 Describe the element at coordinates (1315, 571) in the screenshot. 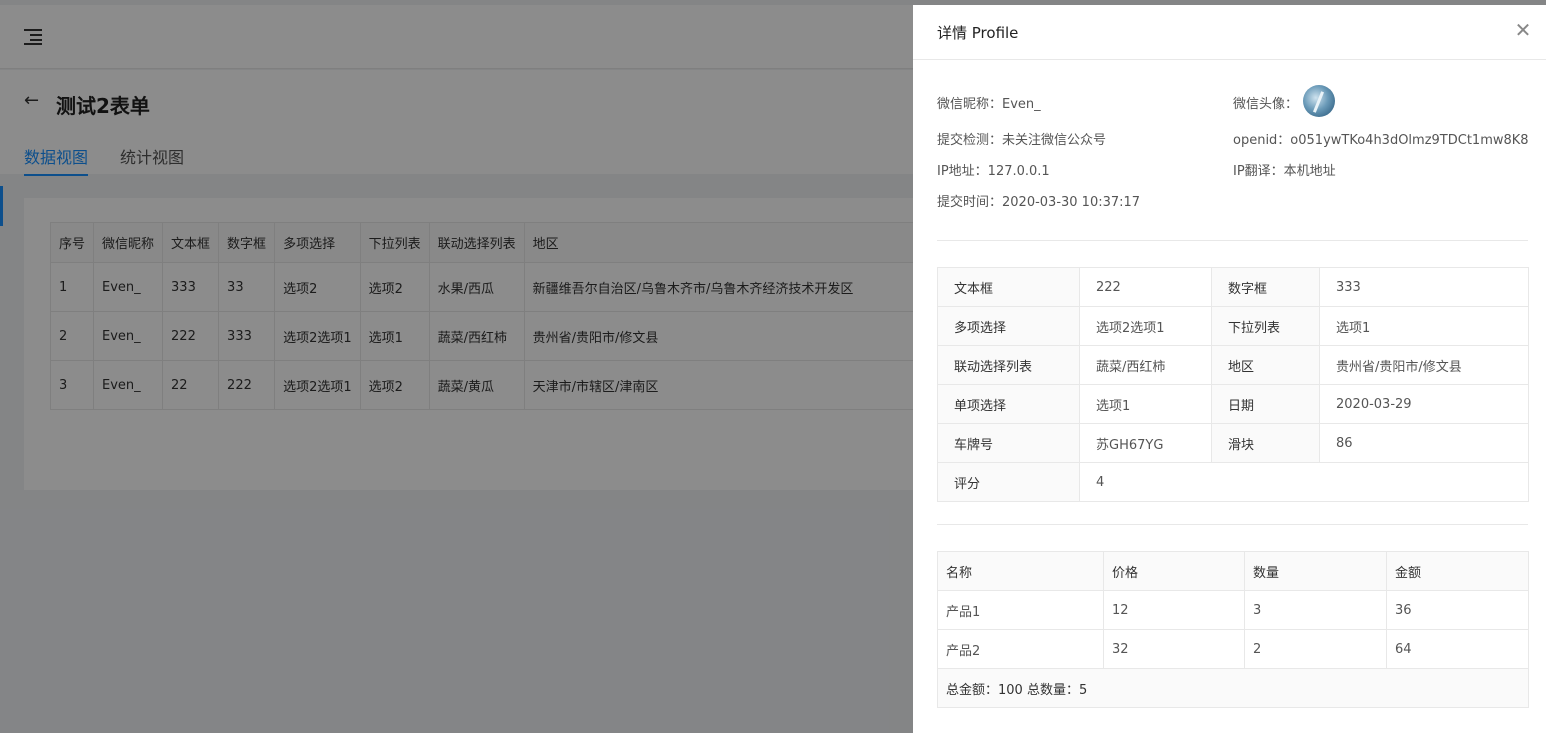

I see `column-header: 数量` at that location.